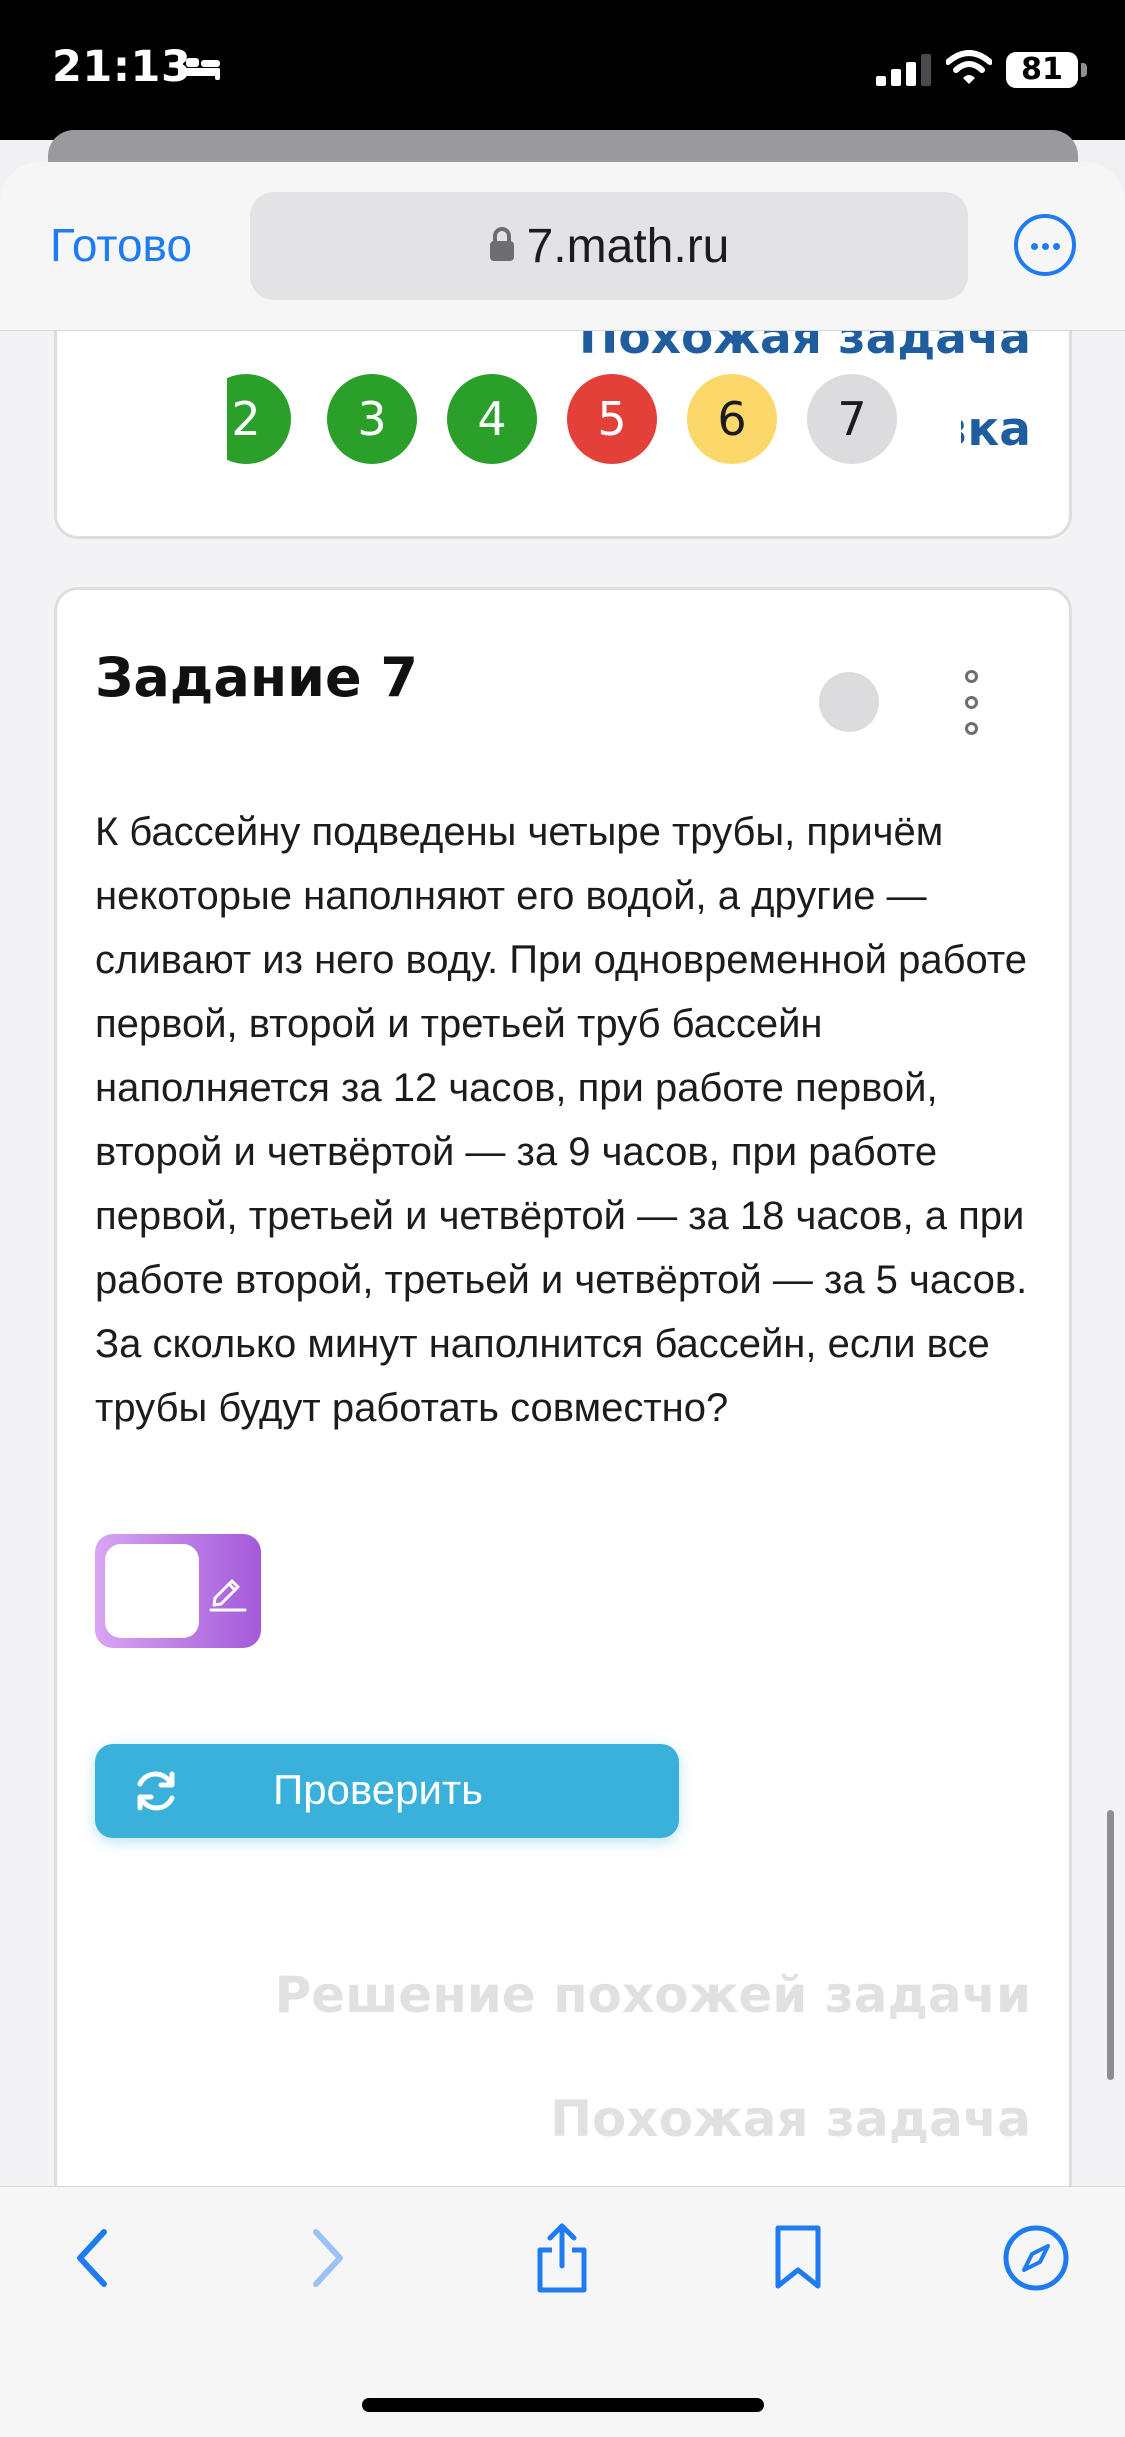 The height and width of the screenshot is (2437, 1125). What do you see at coordinates (732, 419) in the screenshot?
I see `task-number-6: 6` at bounding box center [732, 419].